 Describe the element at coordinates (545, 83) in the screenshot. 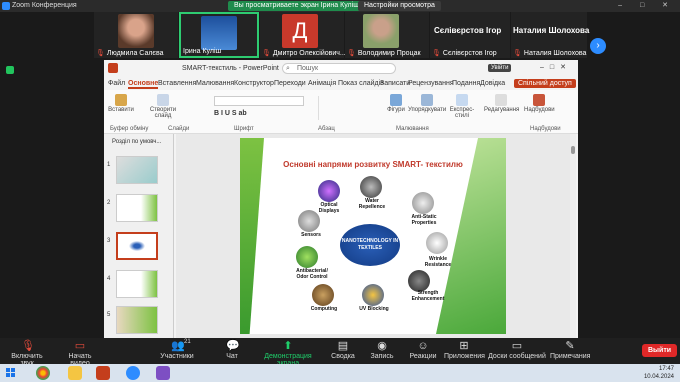

I see `share-button: Спільний доступ` at that location.